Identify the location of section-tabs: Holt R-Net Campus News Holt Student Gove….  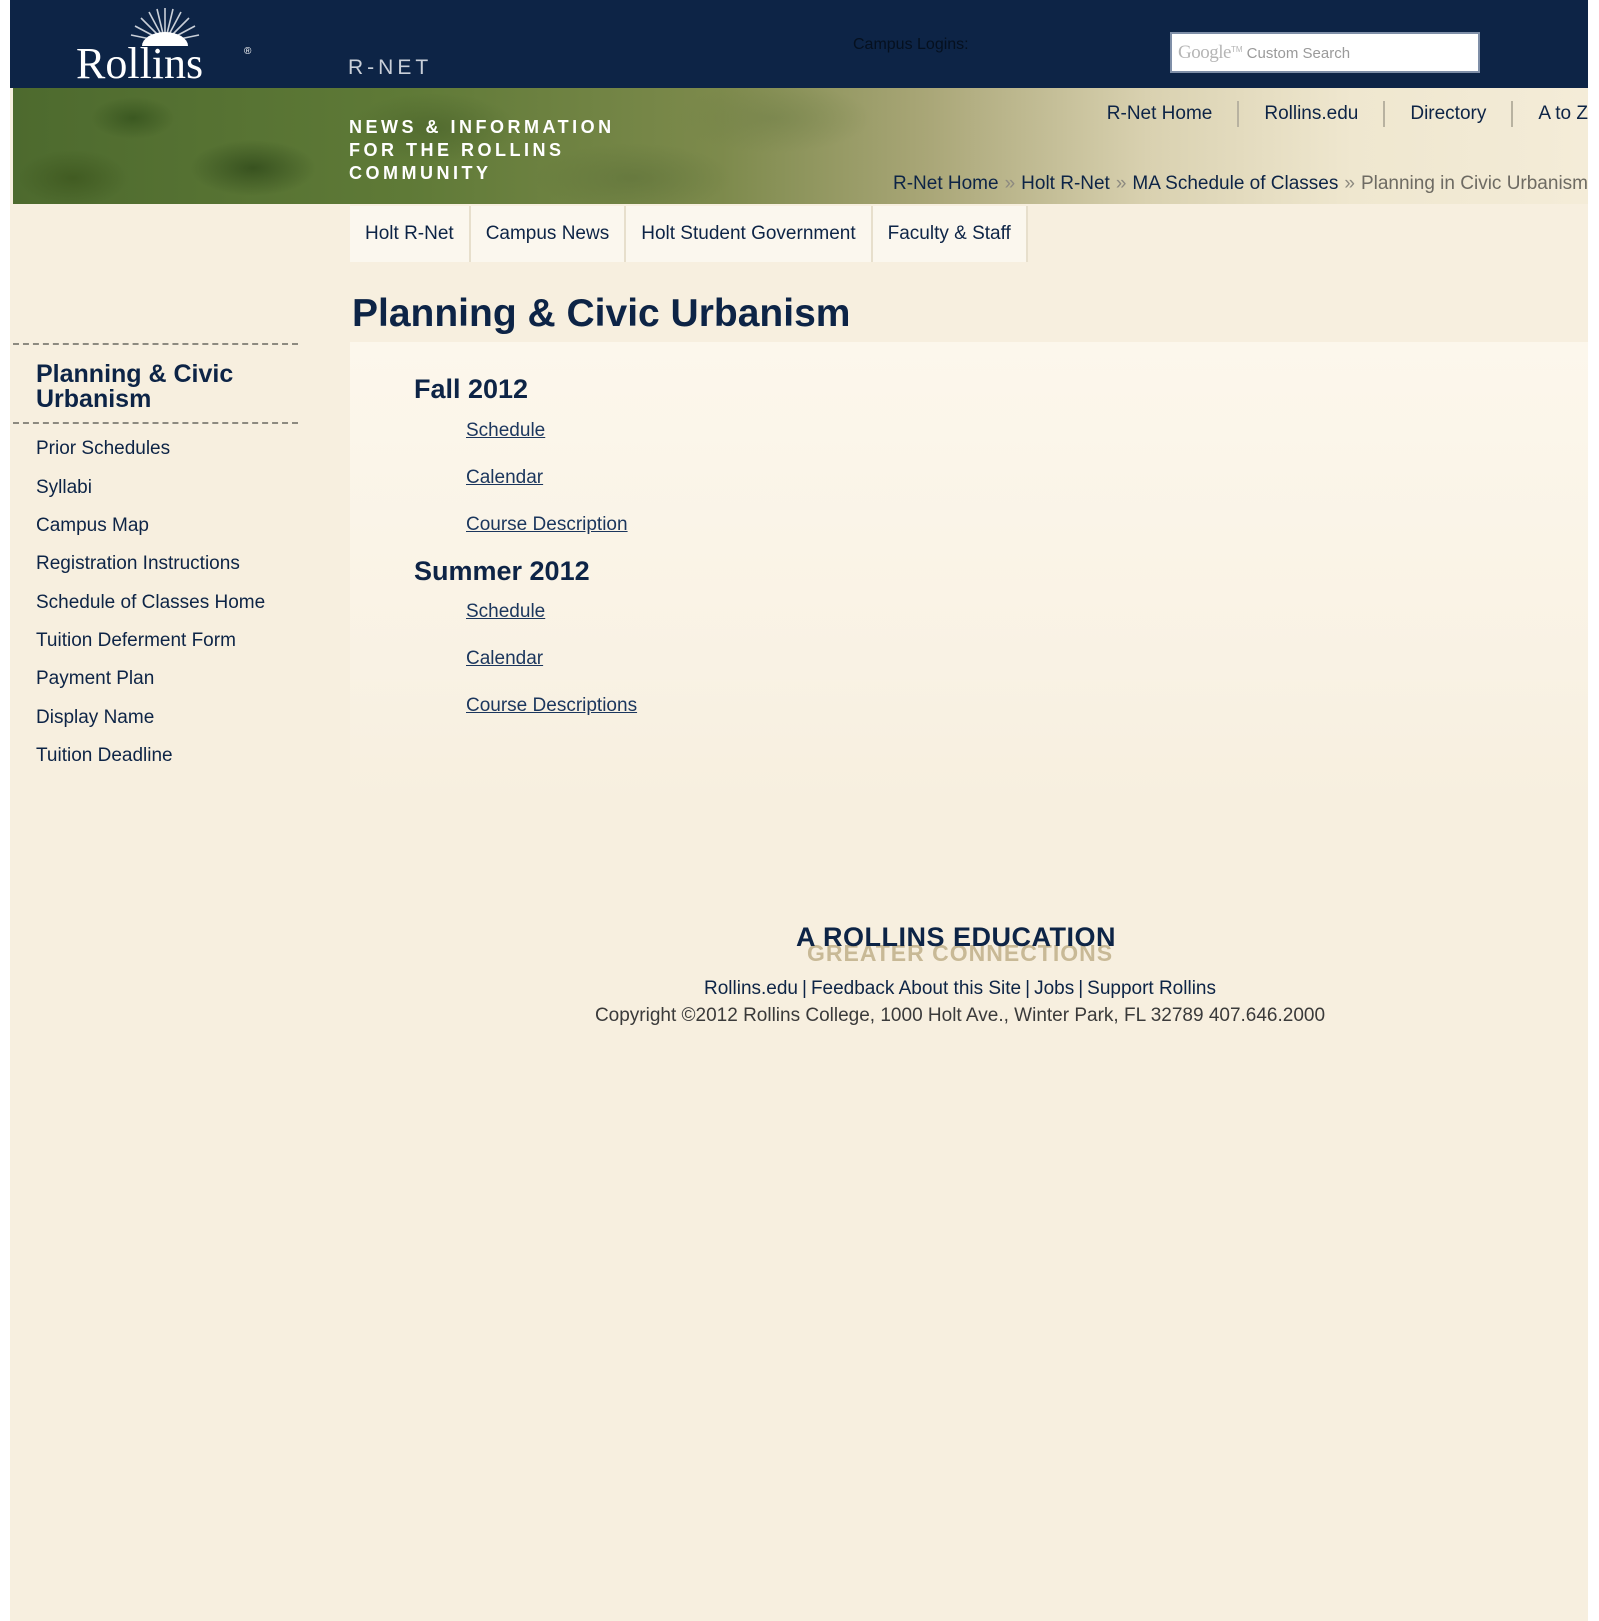
(689, 234).